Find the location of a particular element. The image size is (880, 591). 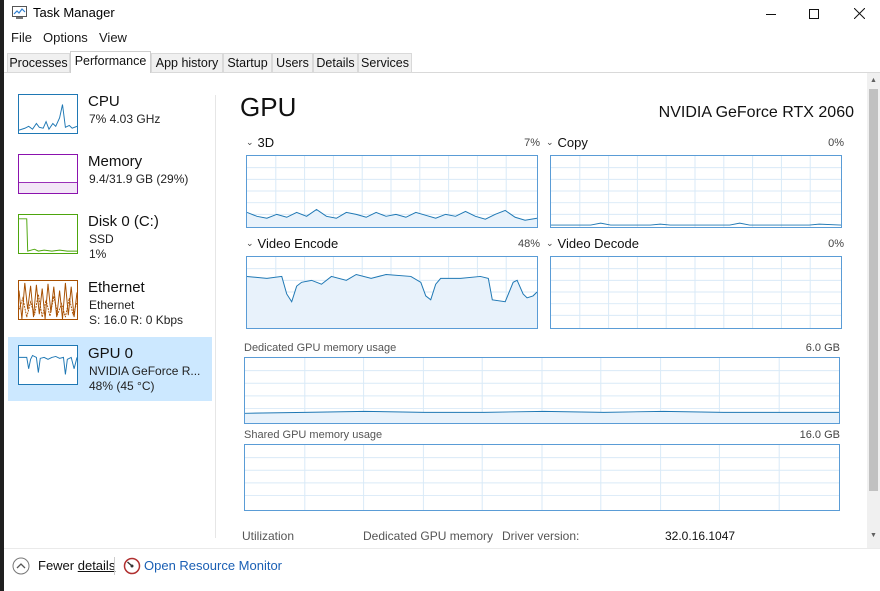

dedicated-memory-max: 6.0 GB is located at coordinates (822, 348).